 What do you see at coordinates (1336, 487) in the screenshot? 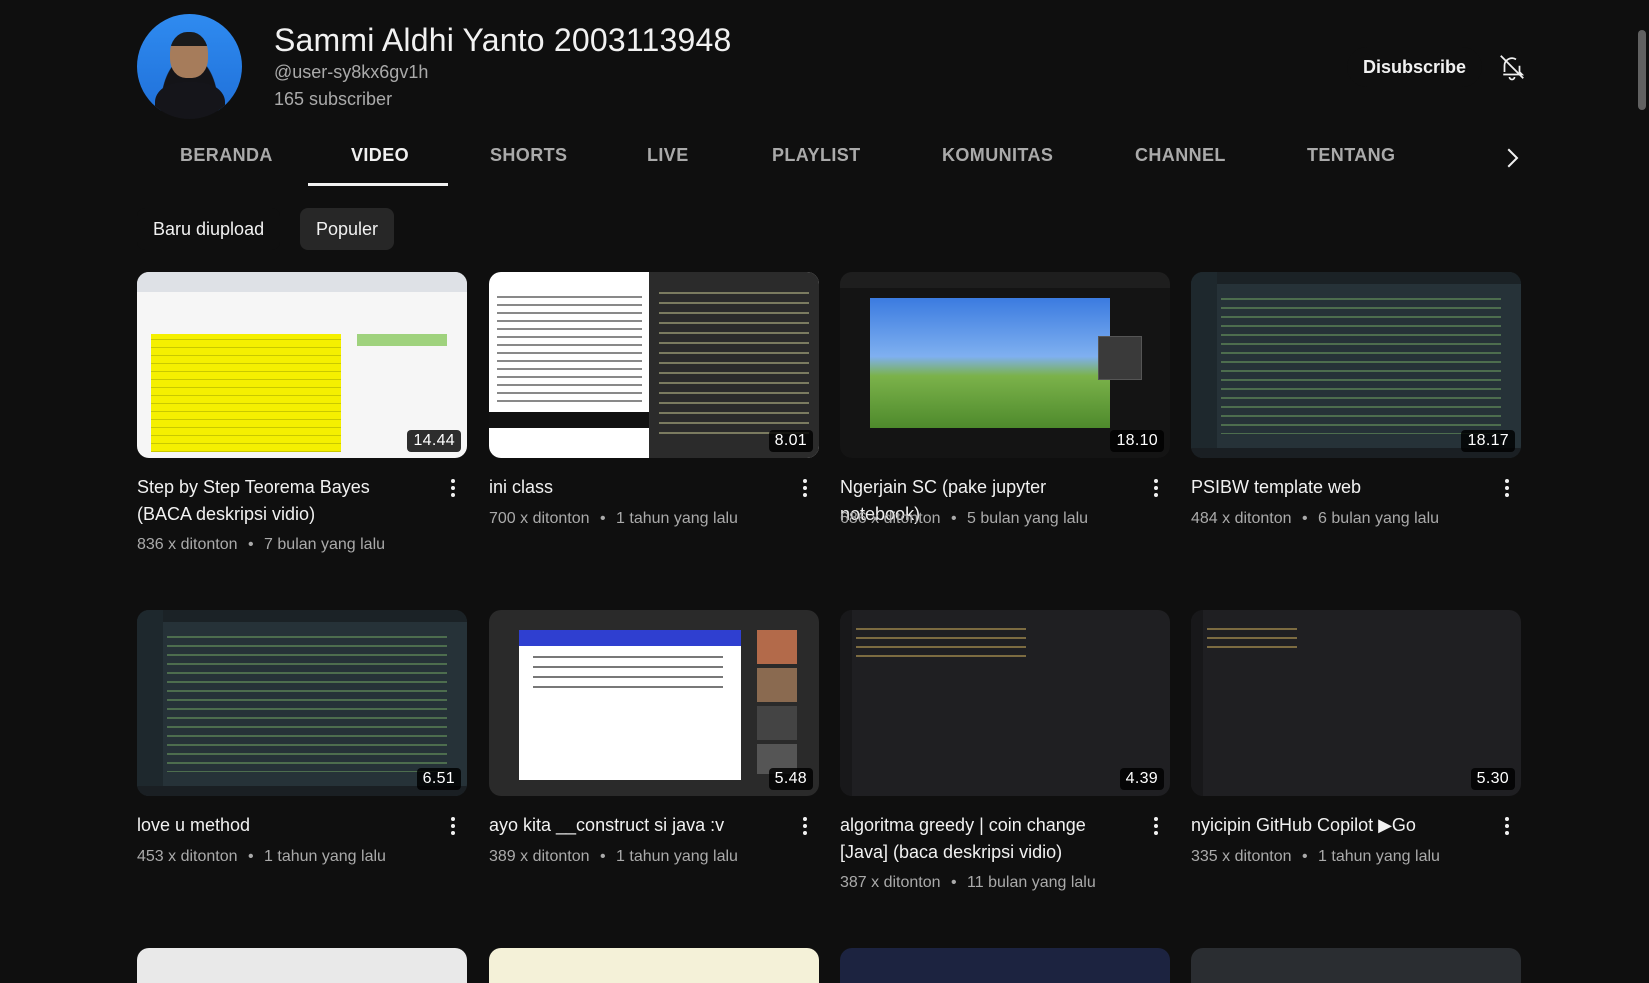
I see `video-title: PSIBW template web` at bounding box center [1336, 487].